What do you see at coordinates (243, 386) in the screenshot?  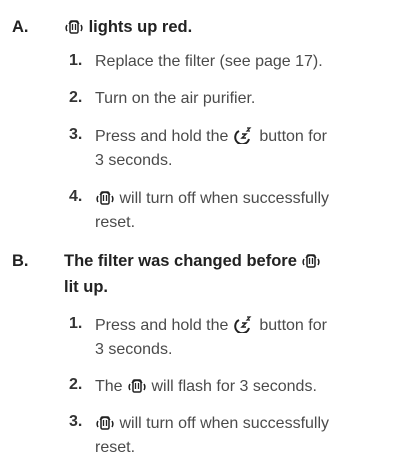 I see `step-text: The will flash for 3 seconds.` at bounding box center [243, 386].